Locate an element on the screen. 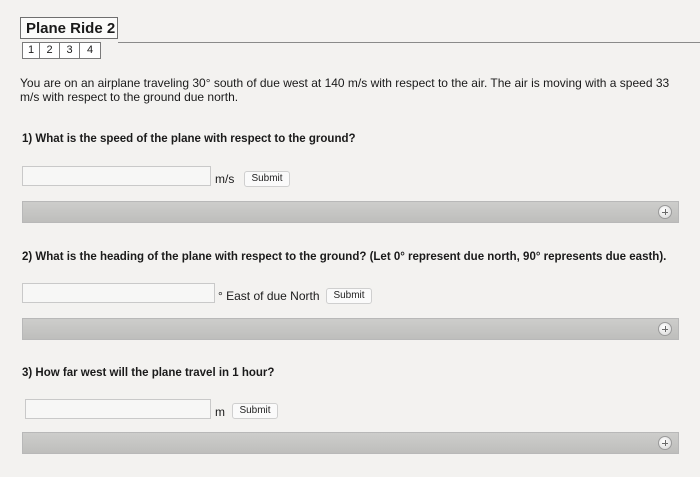  page-3-tab: 3 is located at coordinates (70, 50).